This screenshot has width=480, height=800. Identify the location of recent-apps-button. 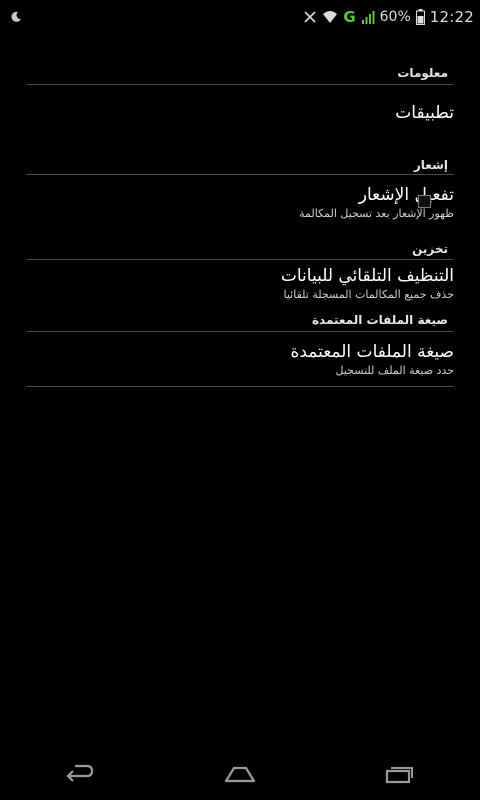
(400, 776).